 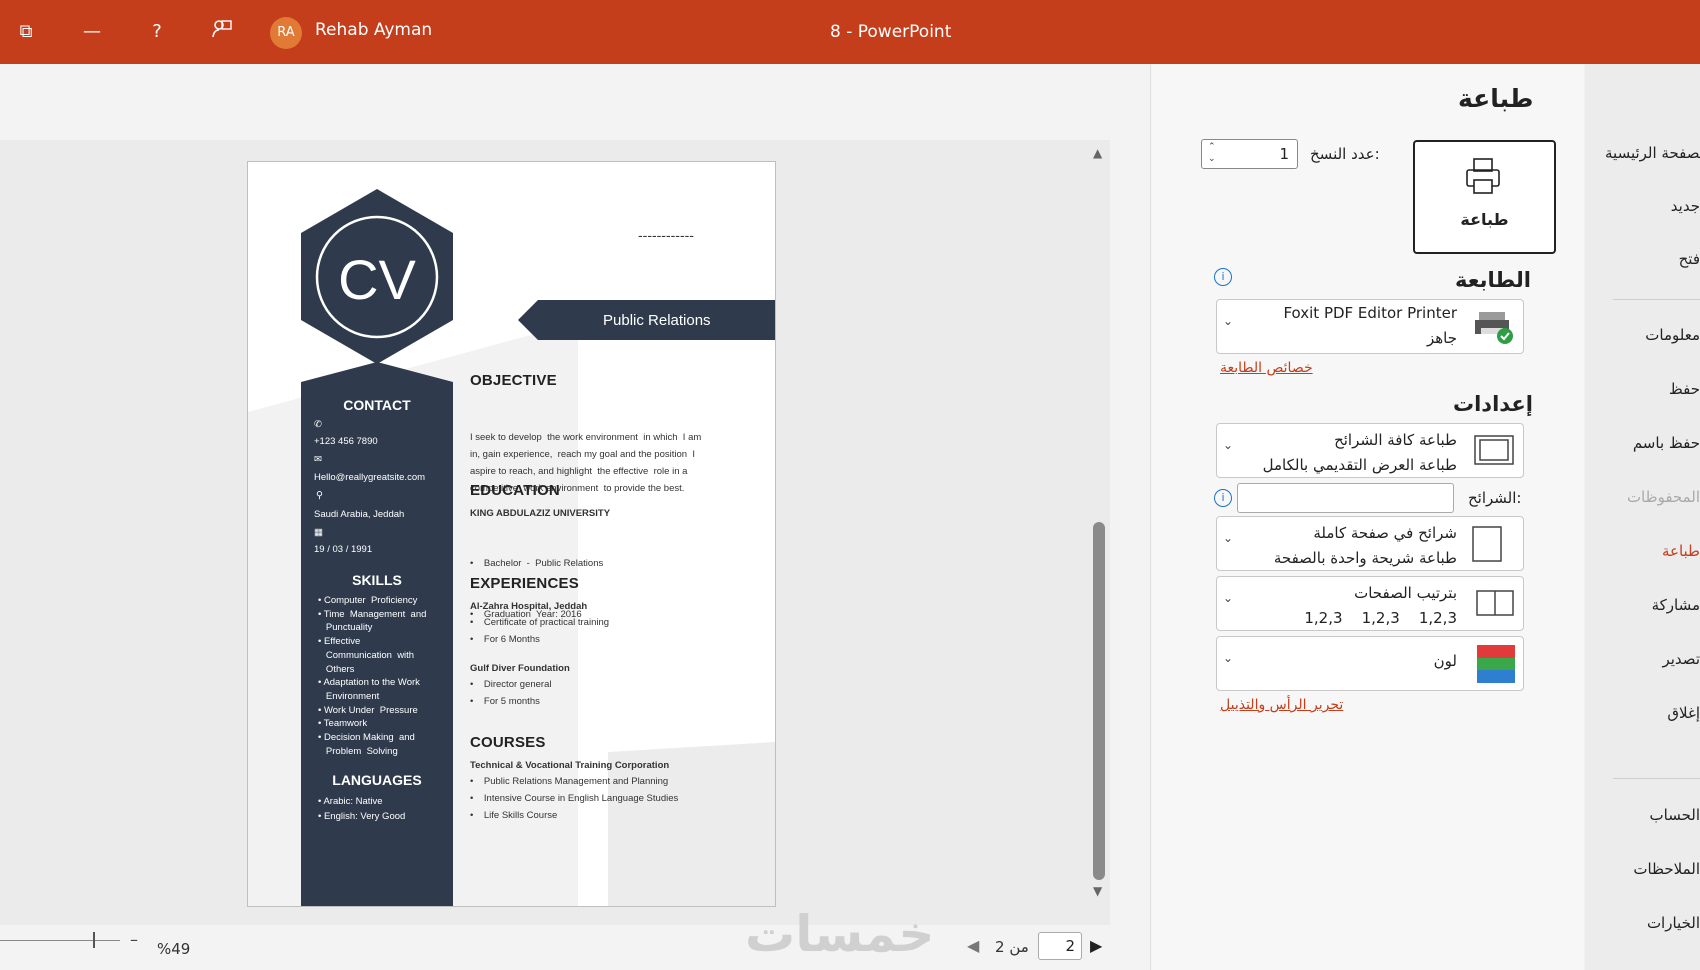 What do you see at coordinates (173, 949) in the screenshot?
I see `zoom-level: %49` at bounding box center [173, 949].